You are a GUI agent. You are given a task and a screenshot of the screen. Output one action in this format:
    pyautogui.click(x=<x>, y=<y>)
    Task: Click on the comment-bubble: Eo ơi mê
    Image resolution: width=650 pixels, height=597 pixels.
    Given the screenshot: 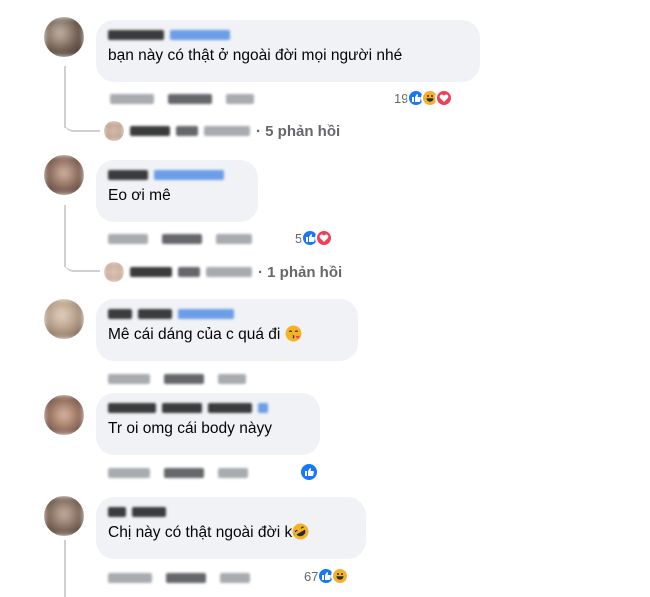 What is the action you would take?
    pyautogui.click(x=177, y=191)
    